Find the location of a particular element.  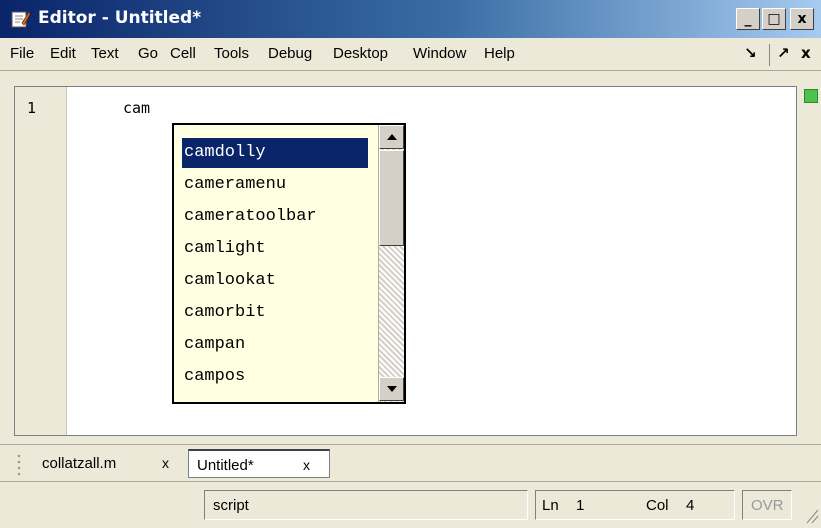

line-label: Ln is located at coordinates (550, 505).